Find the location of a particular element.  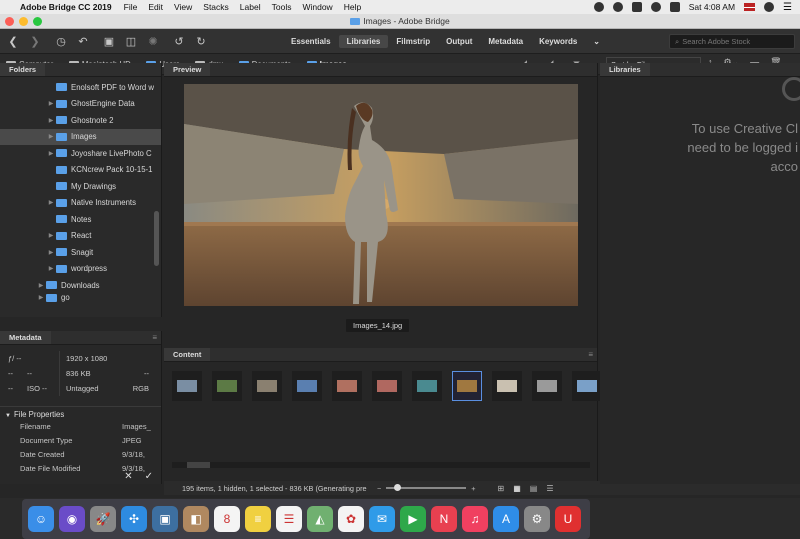

slider-knob is located at coordinates (398, 487).